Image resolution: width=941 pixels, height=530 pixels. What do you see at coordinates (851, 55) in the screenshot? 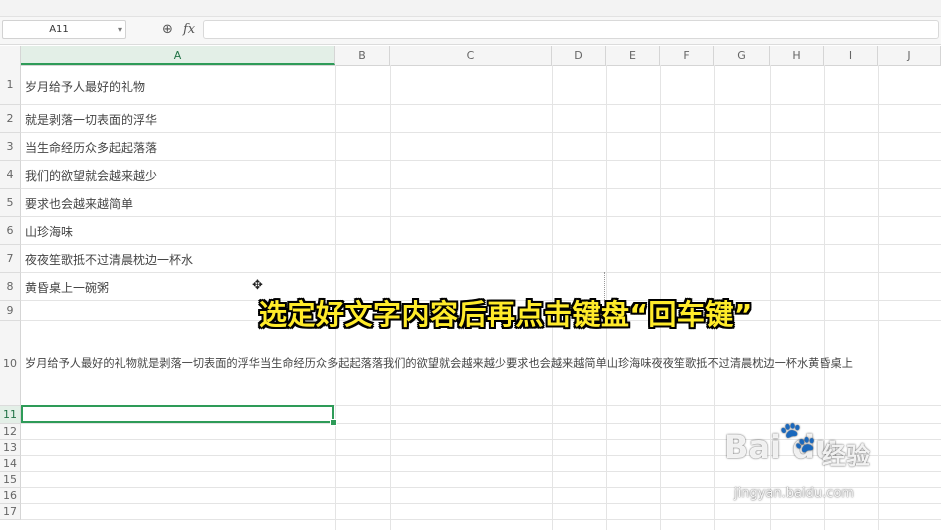
I see `column-header-i: I` at bounding box center [851, 55].